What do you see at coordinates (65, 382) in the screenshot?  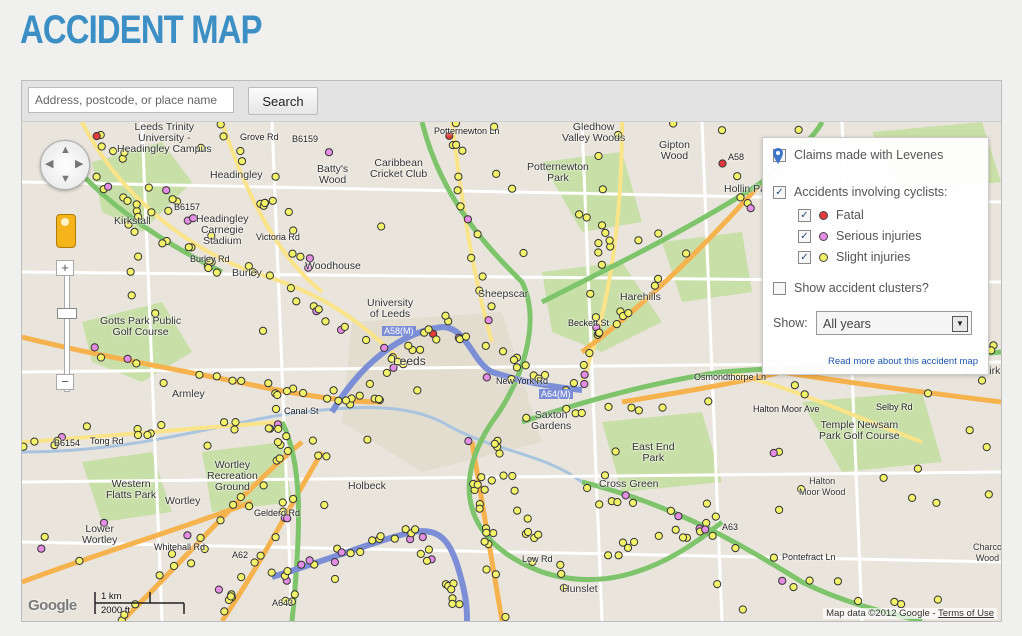 I see `zoom-out-button: −` at bounding box center [65, 382].